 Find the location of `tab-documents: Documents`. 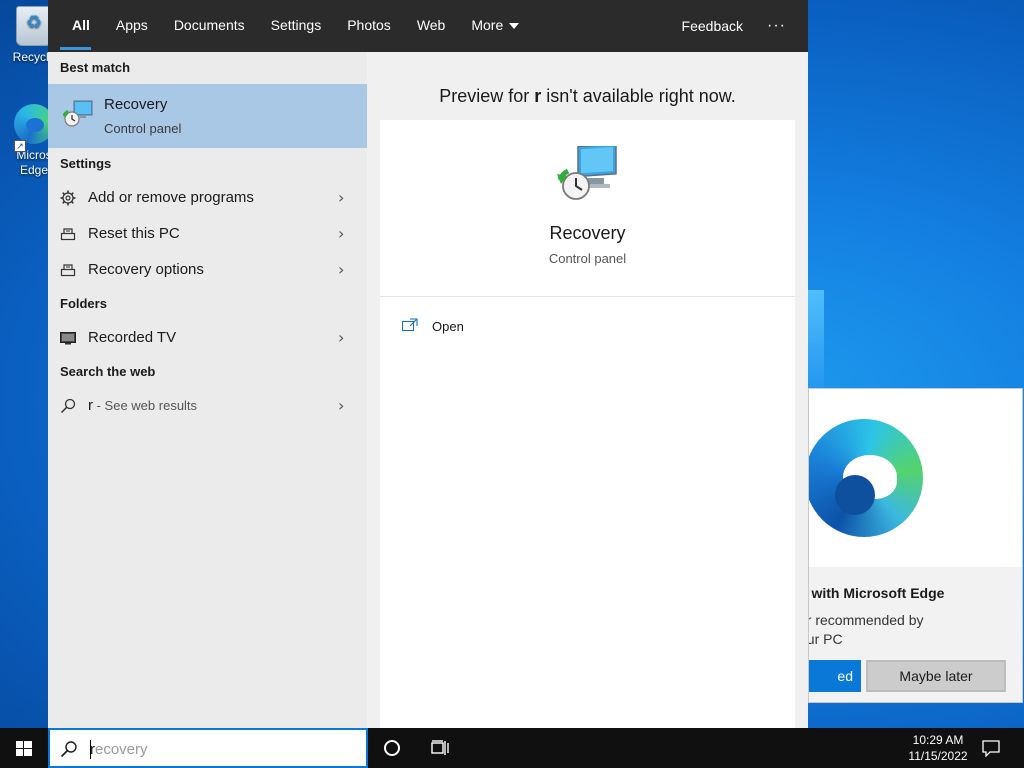

tab-documents: Documents is located at coordinates (209, 26).